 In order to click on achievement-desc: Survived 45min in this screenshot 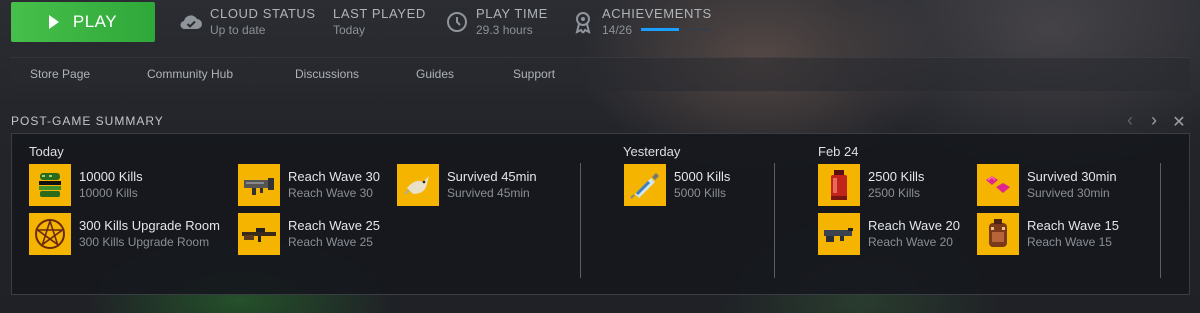, I will do `click(488, 193)`.